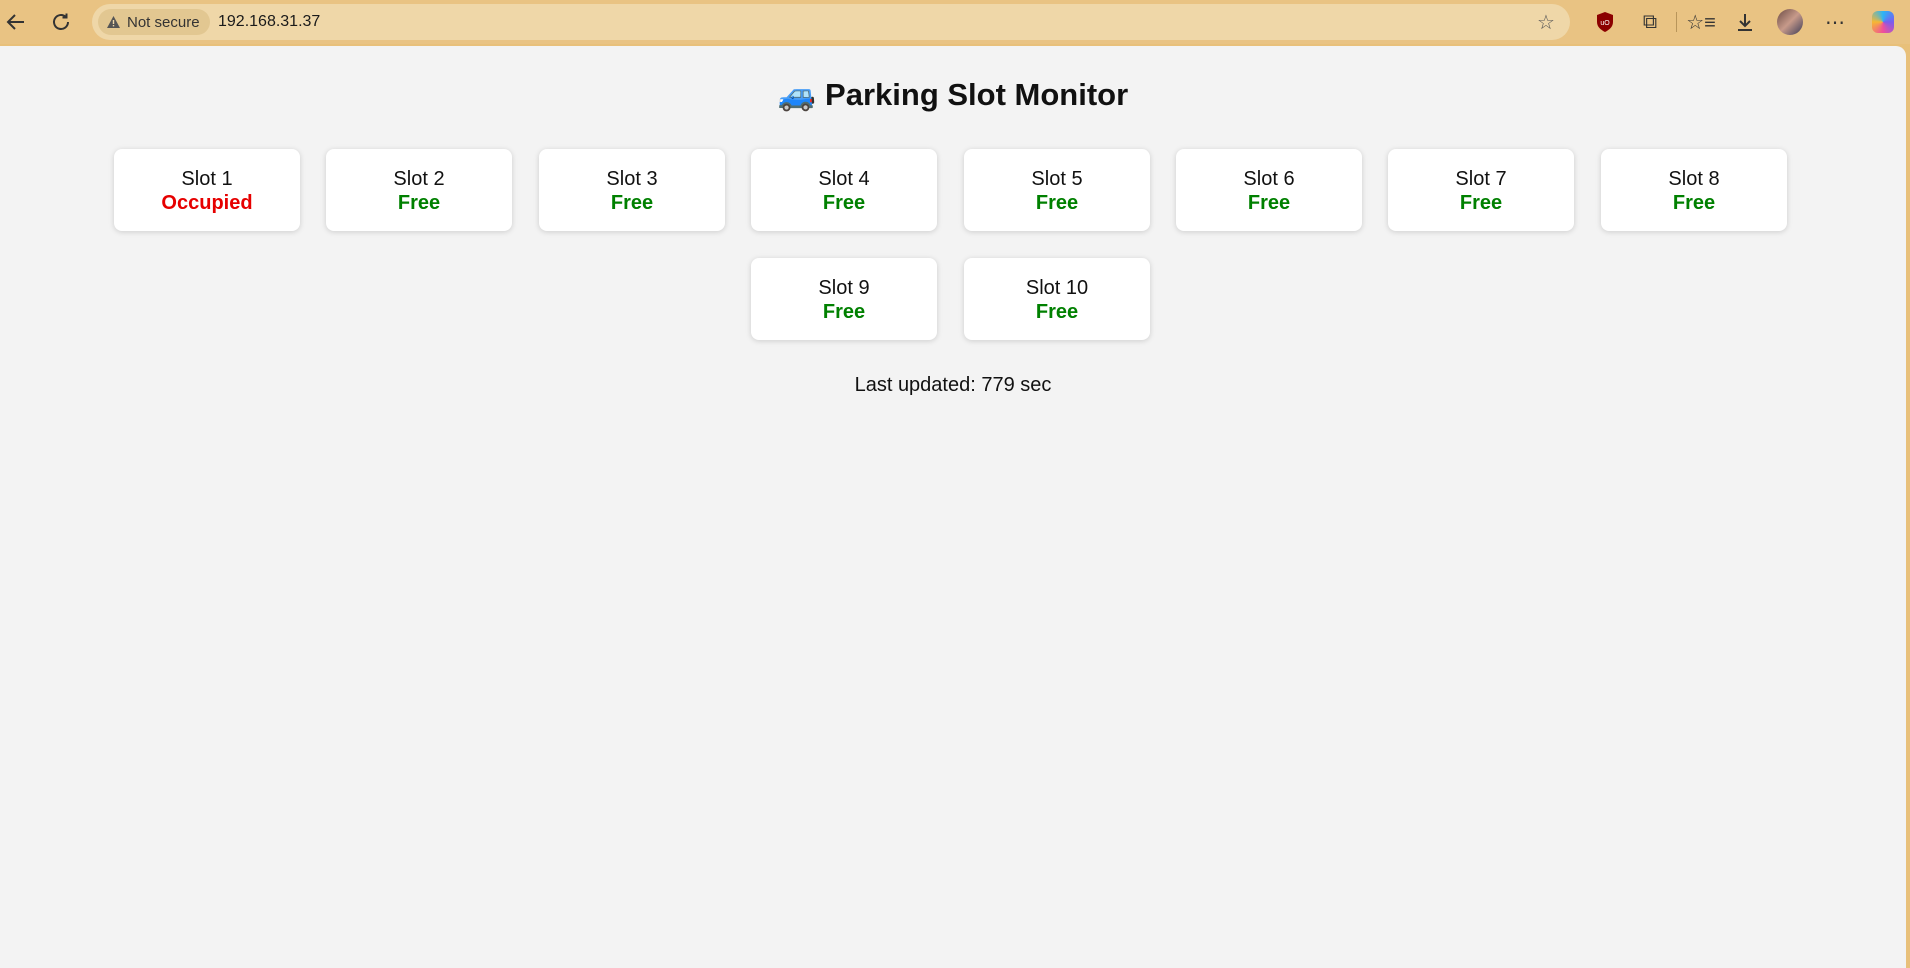 The height and width of the screenshot is (968, 1910). I want to click on security-indicator: Not secure, so click(154, 22).